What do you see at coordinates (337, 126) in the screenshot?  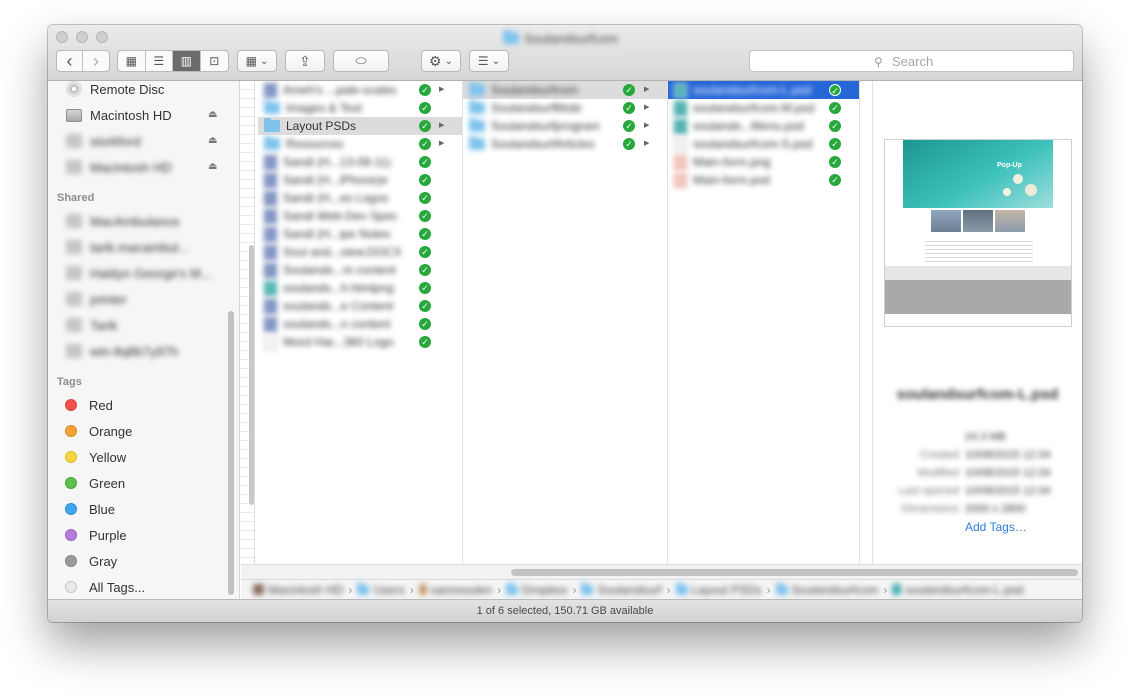 I see `list-item-layout-psds: Layout PSDs` at bounding box center [337, 126].